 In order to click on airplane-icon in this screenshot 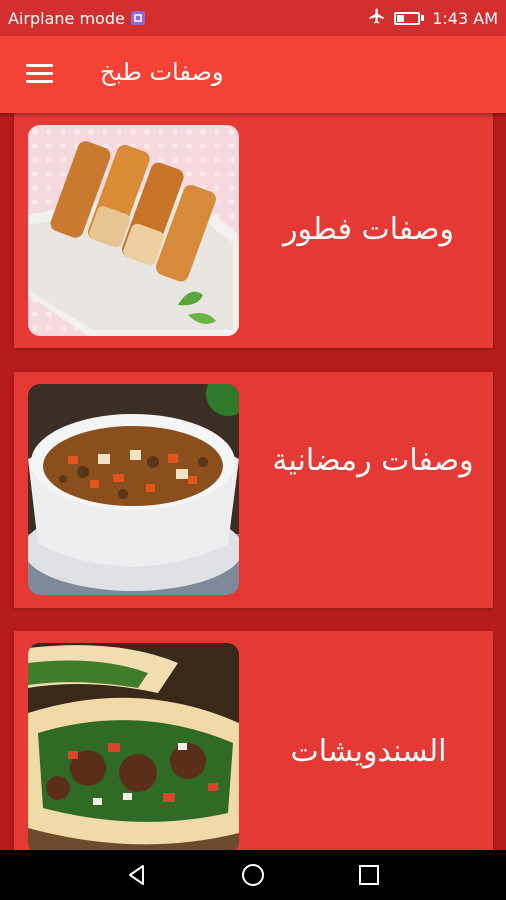, I will do `click(377, 18)`.